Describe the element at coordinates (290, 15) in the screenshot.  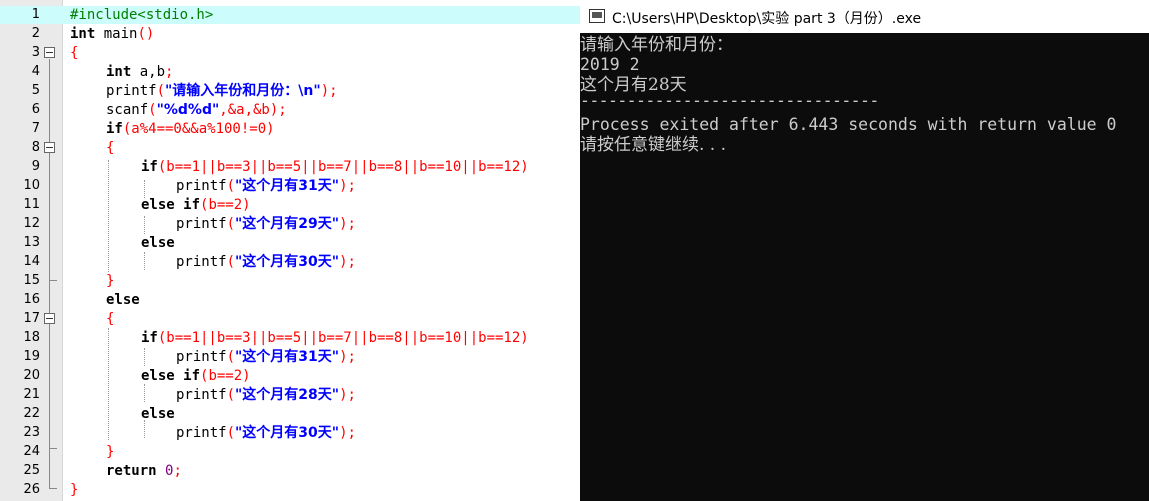
I see `code-line: 1 #include<stdio.h>` at that location.